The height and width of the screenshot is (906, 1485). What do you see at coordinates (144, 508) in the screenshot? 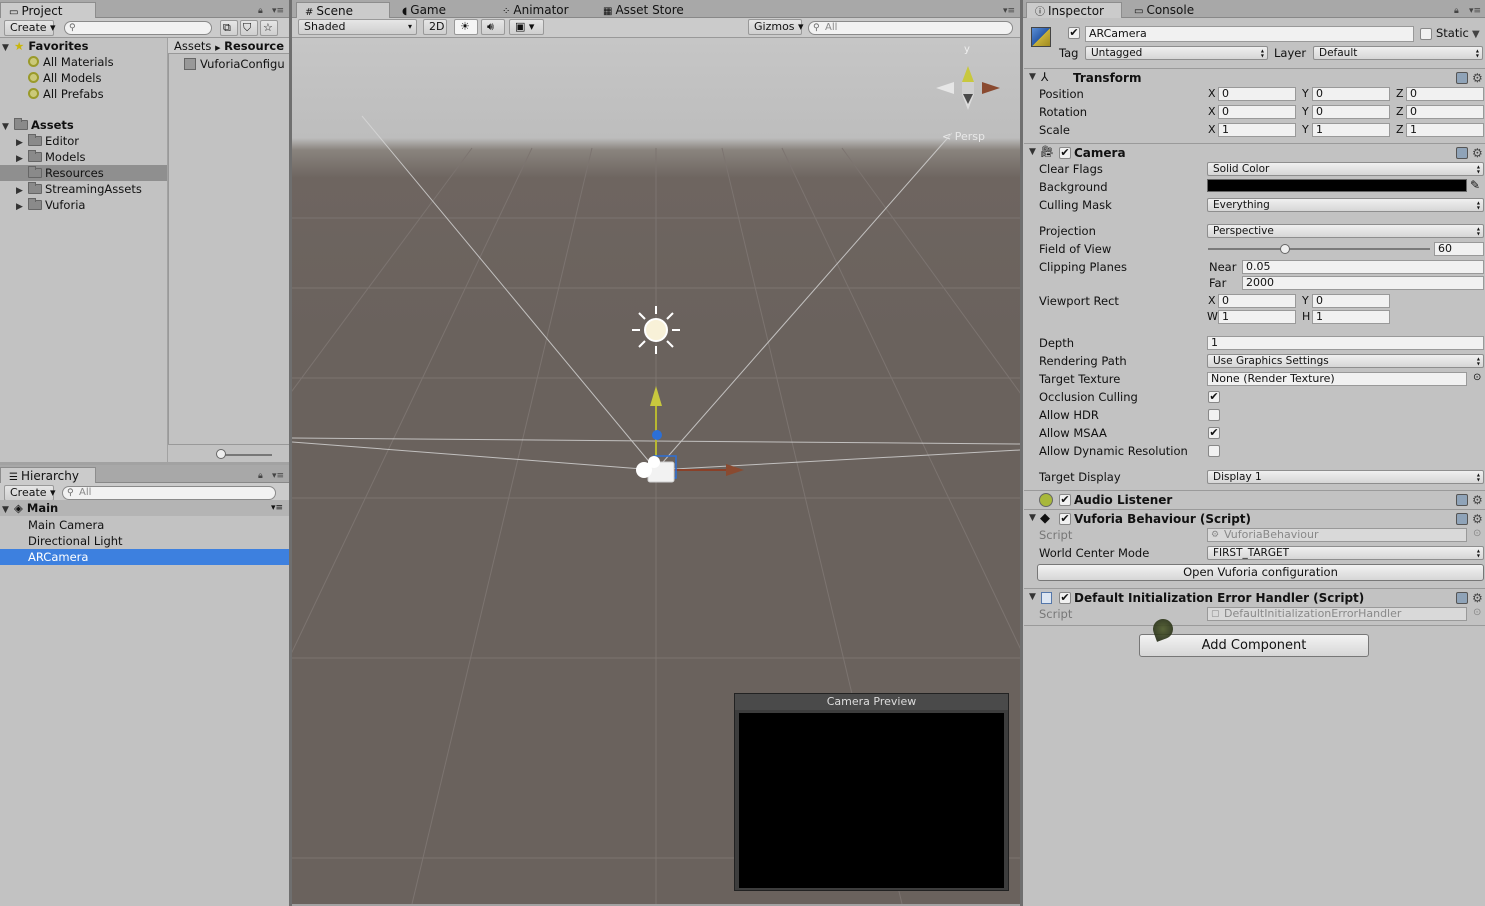
I see `scene-root-main: ▼ ◈ Main ▾≡` at bounding box center [144, 508].